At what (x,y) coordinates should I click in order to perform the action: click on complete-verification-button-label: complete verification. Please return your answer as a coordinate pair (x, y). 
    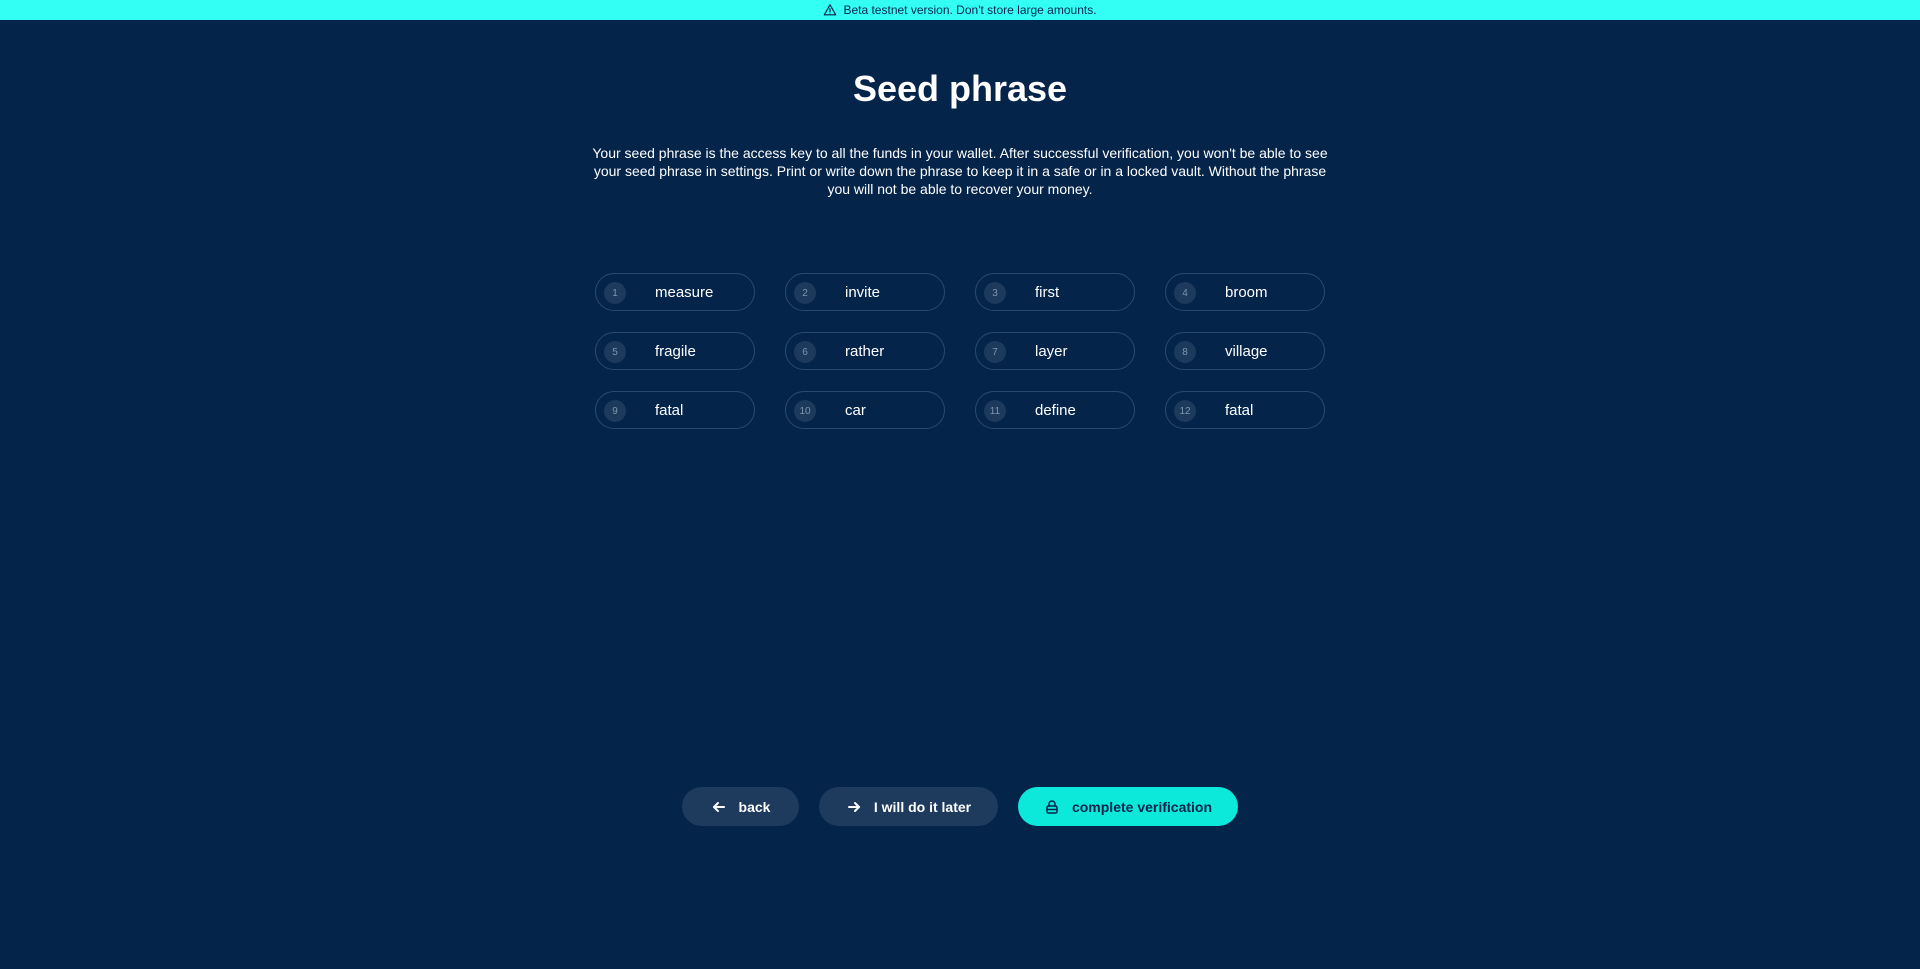
    Looking at the image, I should click on (1142, 806).